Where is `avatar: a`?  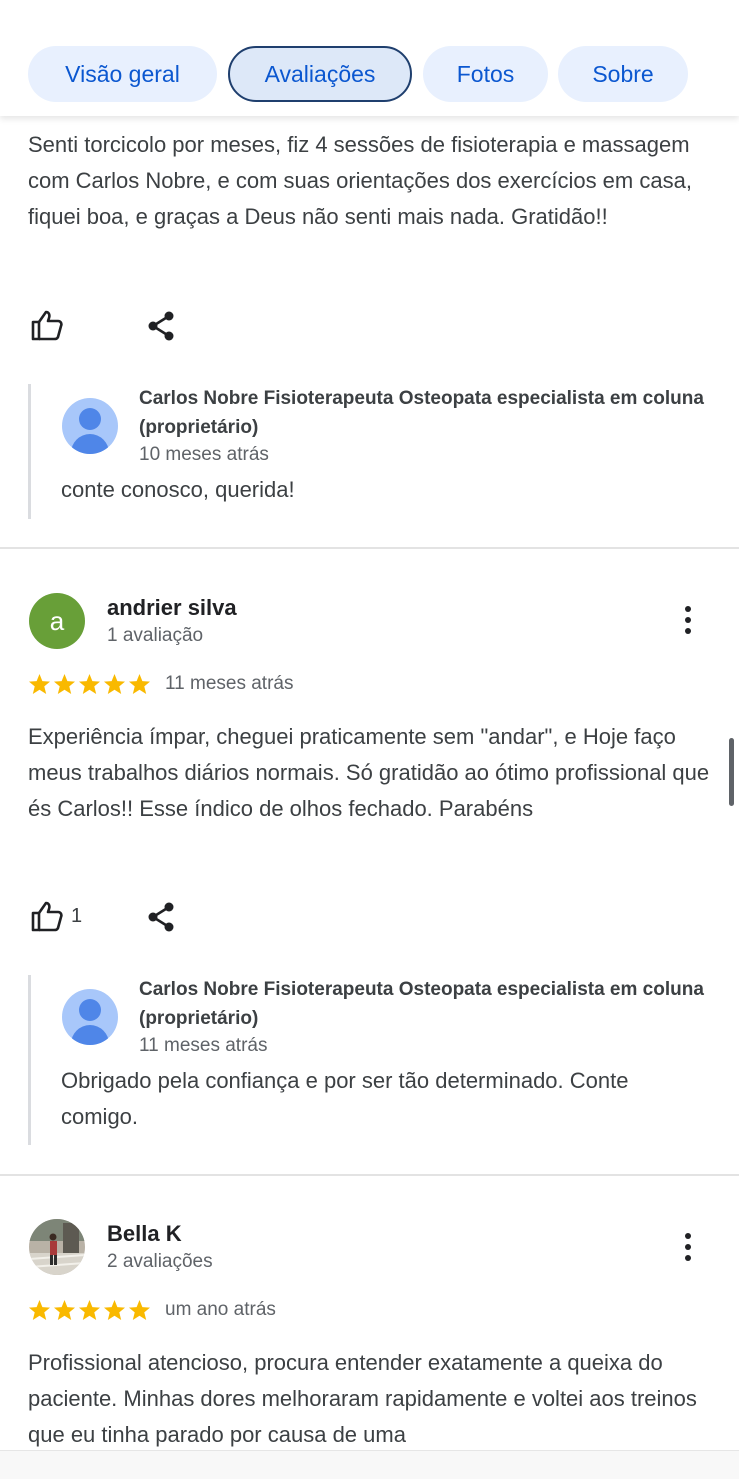
avatar: a is located at coordinates (57, 621).